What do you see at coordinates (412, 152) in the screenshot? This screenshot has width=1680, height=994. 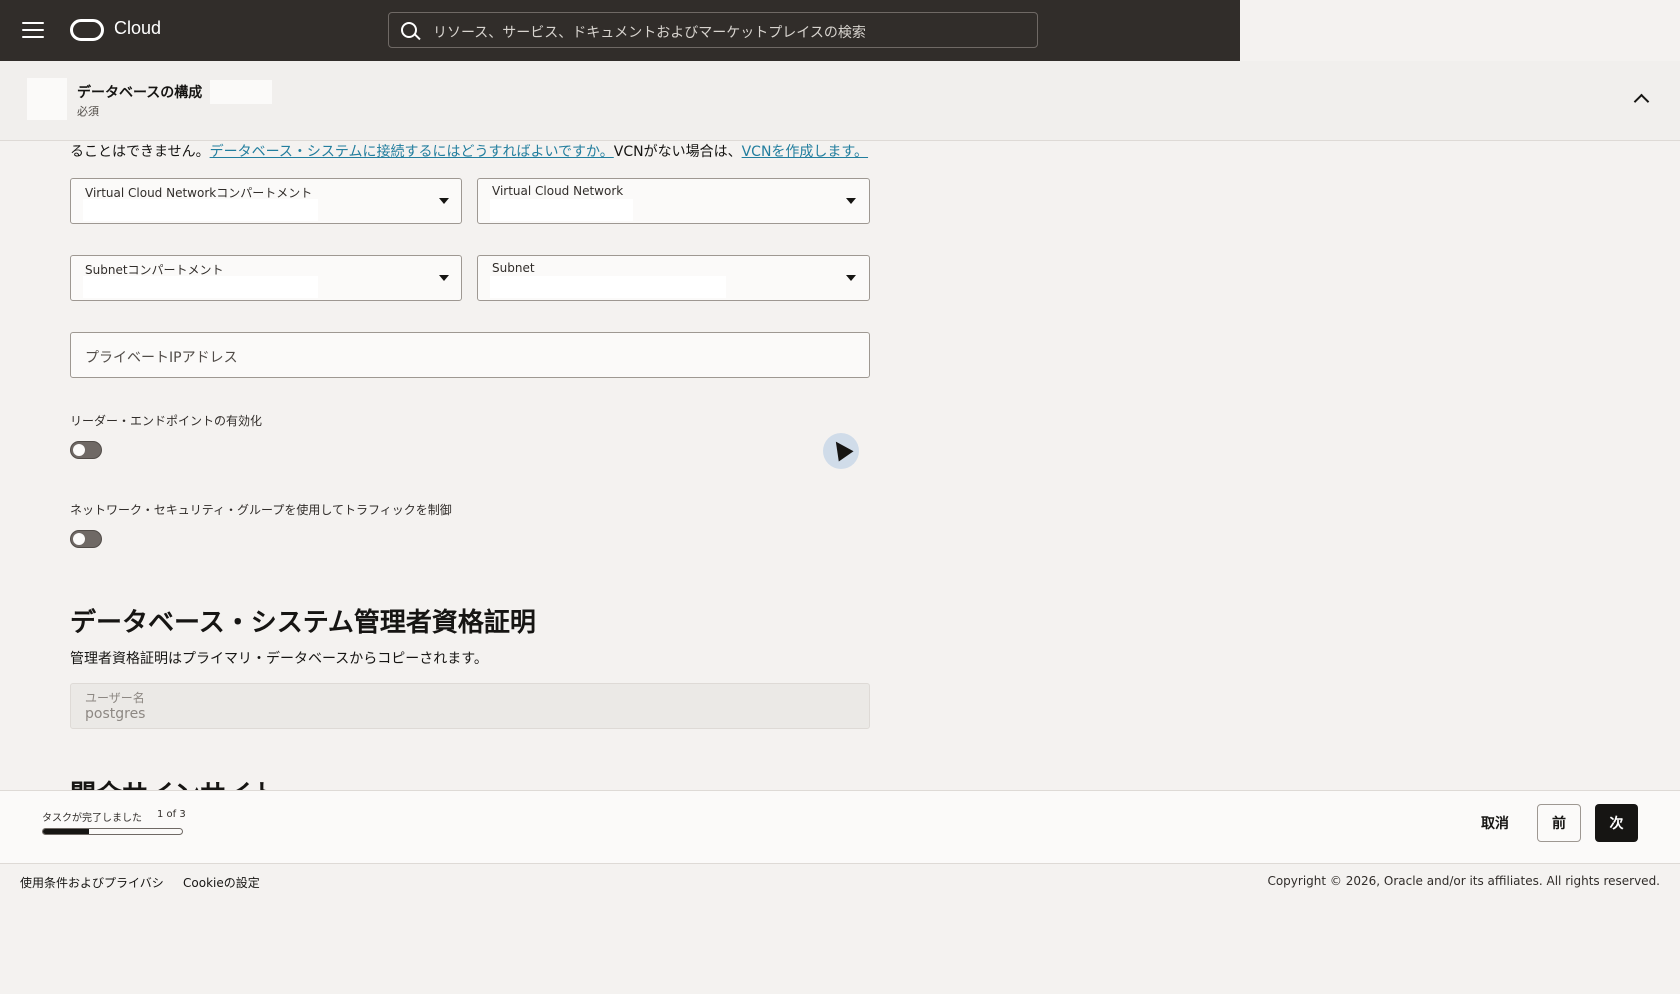 I see `connect-help-link: データベース・システムに接続するにはどうすればよいですか。` at bounding box center [412, 152].